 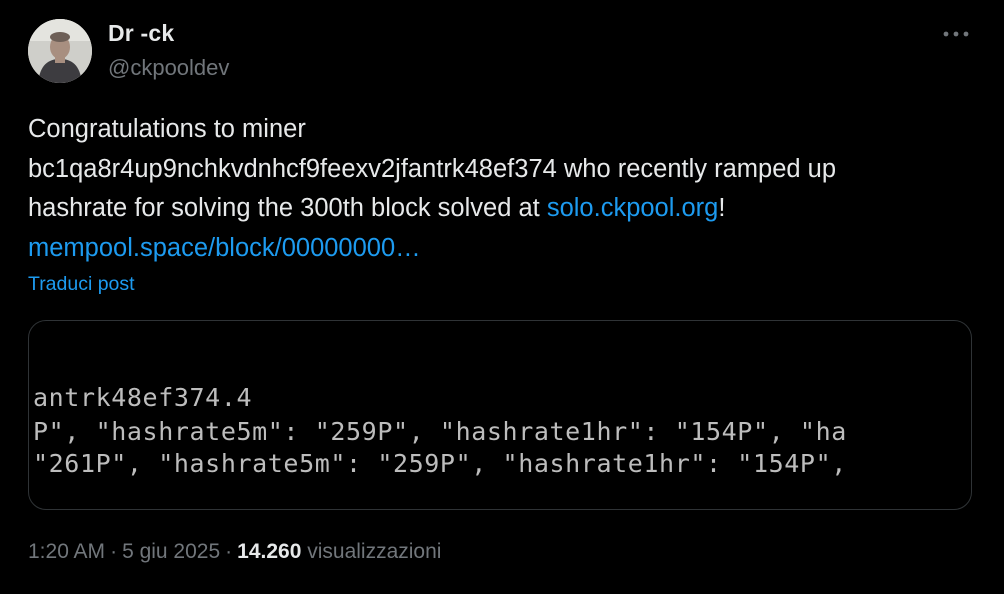 I want to click on avatar, so click(x=60, y=51).